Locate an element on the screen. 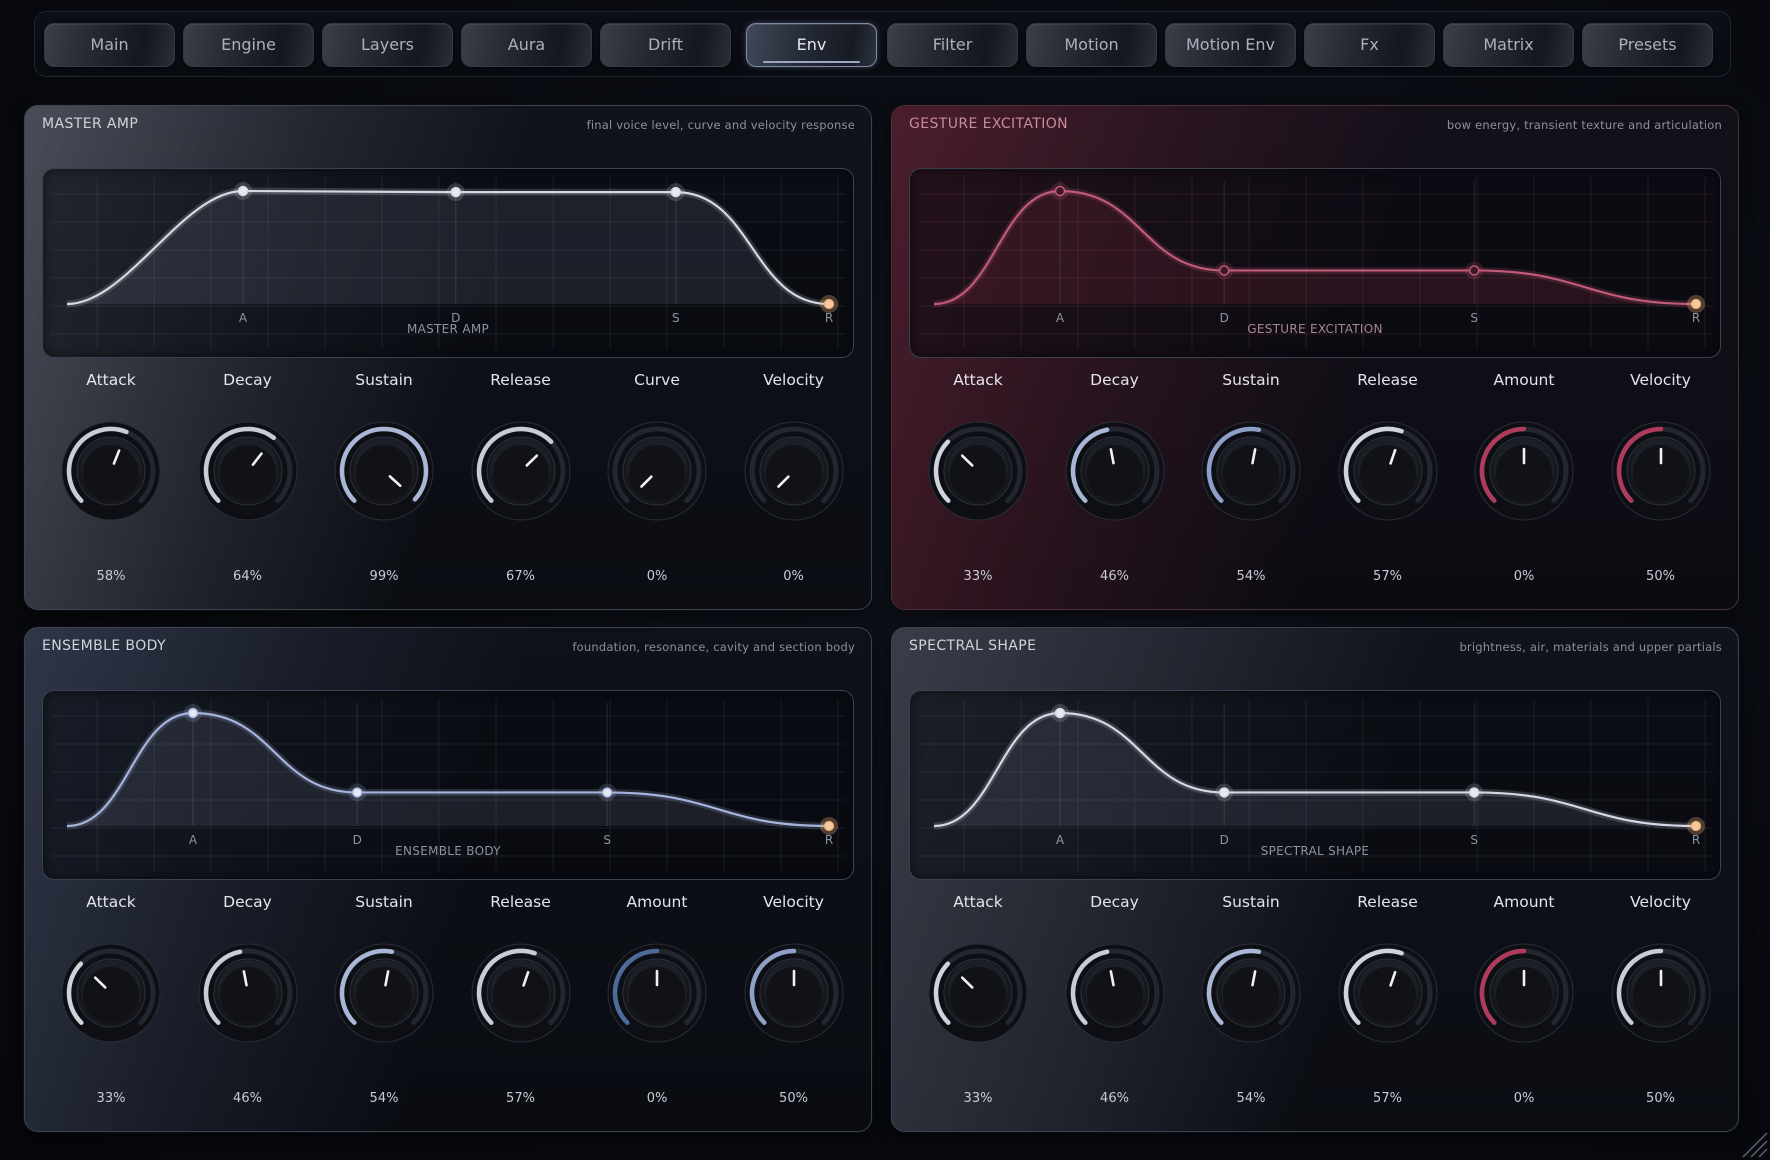 This screenshot has height=1160, width=1770. tab-motion-env: Motion Env is located at coordinates (1230, 45).